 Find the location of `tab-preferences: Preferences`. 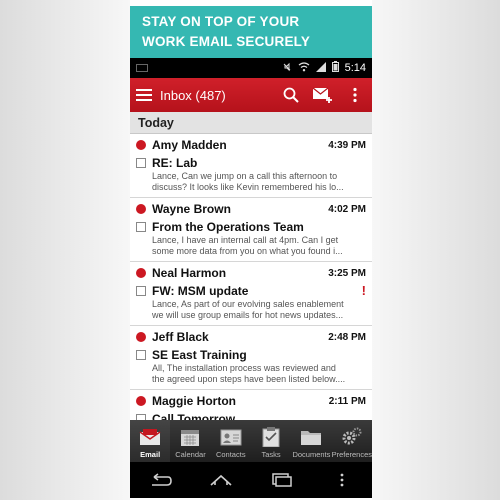

tab-preferences: Preferences is located at coordinates (352, 441).